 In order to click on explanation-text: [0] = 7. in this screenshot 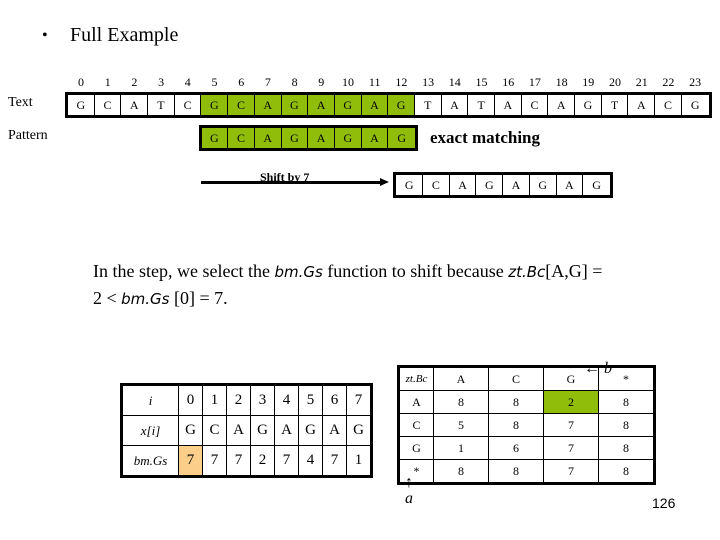, I will do `click(198, 298)`.